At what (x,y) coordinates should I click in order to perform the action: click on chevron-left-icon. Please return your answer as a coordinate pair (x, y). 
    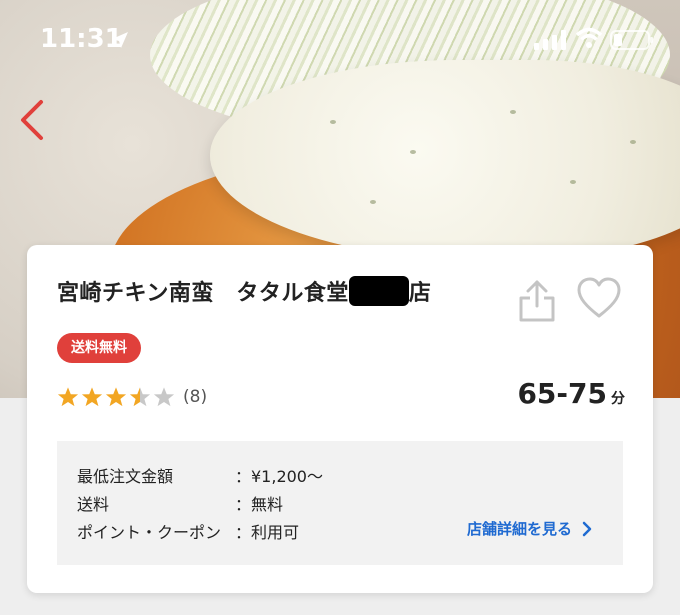
    Looking at the image, I should click on (32, 120).